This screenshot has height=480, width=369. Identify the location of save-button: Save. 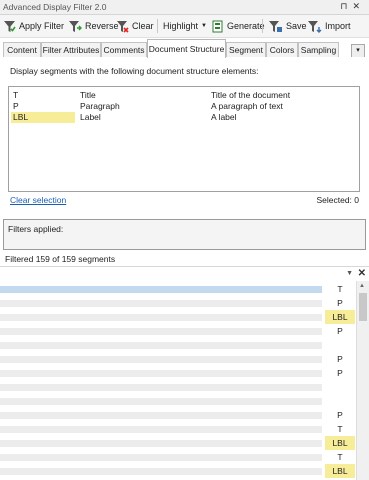
(287, 26).